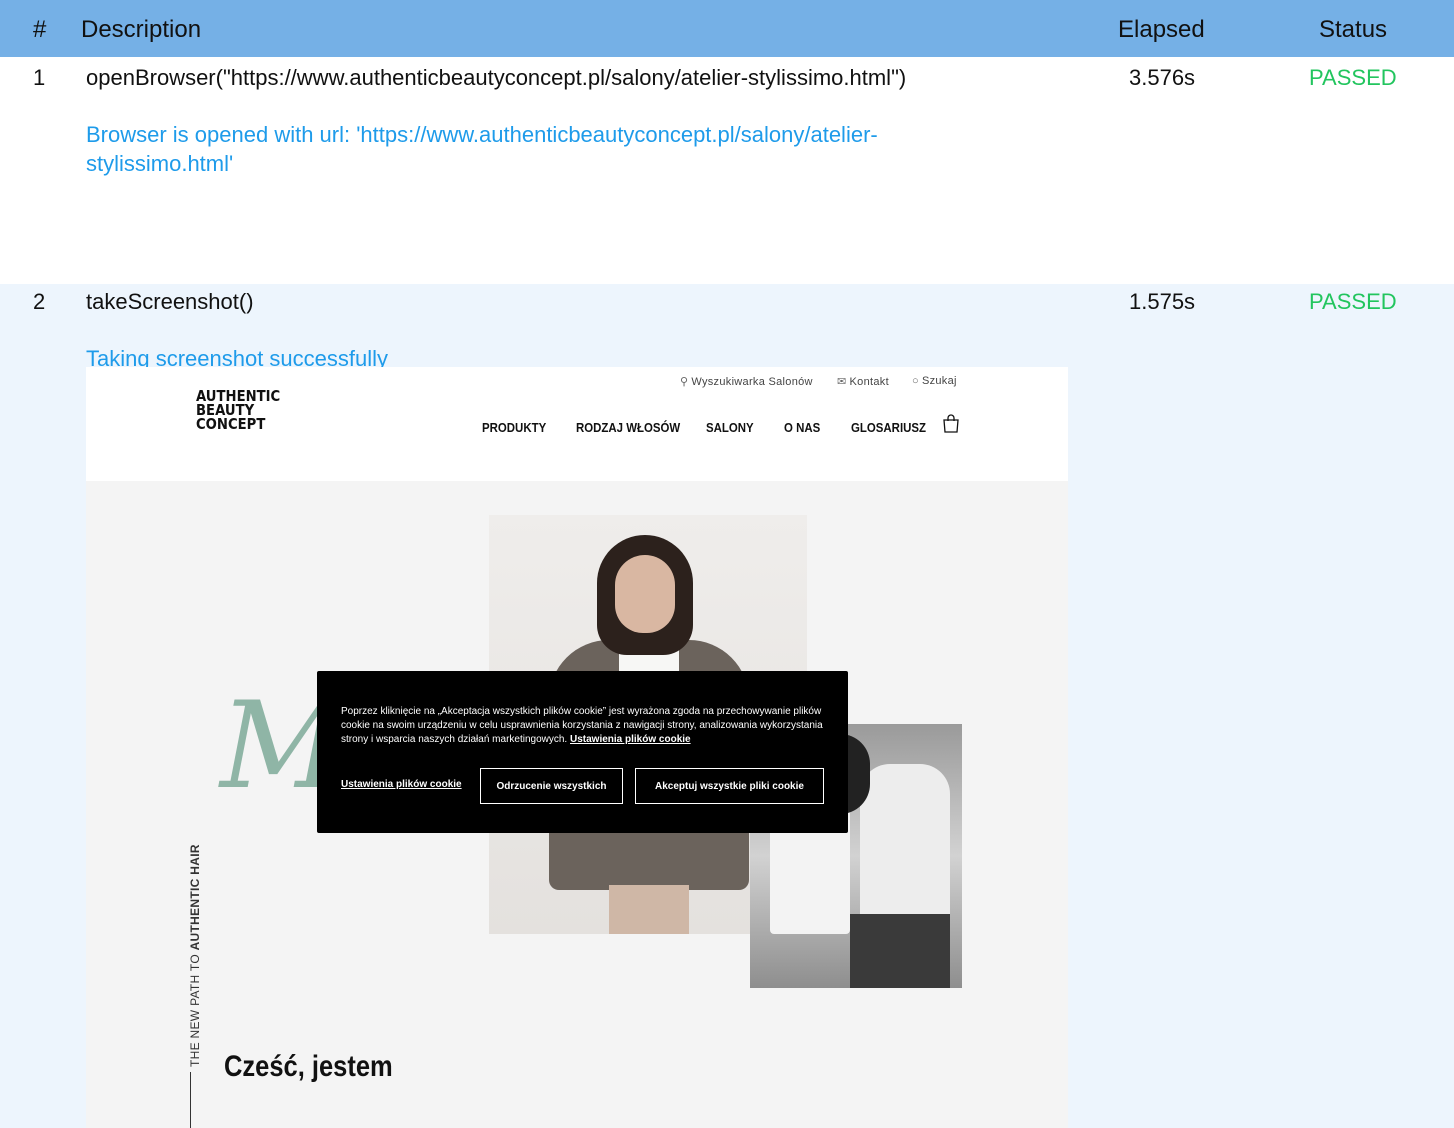  What do you see at coordinates (1162, 301) in the screenshot?
I see `row-elapsed: 1.575s` at bounding box center [1162, 301].